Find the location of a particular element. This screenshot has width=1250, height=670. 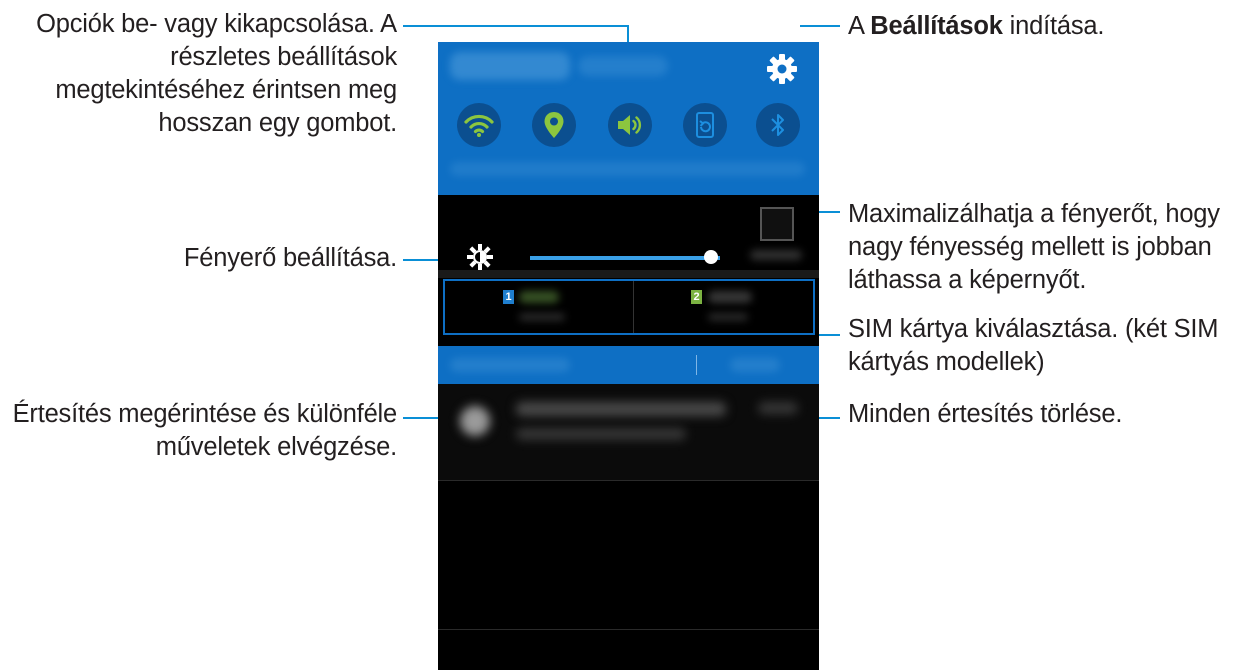

notification-item is located at coordinates (628, 432).